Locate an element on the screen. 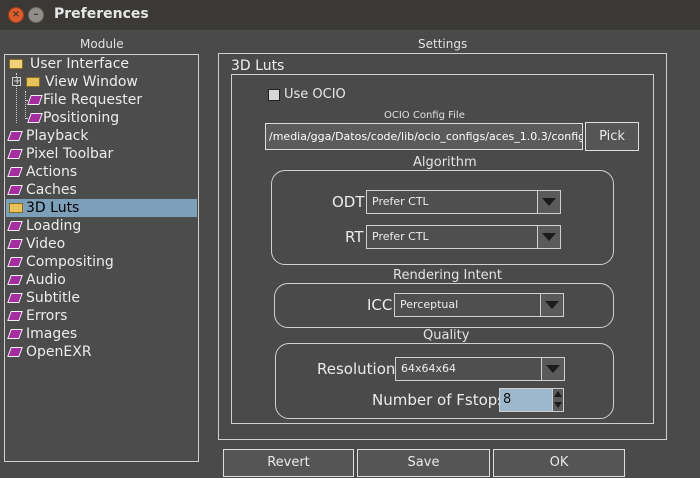 The image size is (700, 478). module-item-label: Playback is located at coordinates (57, 136).